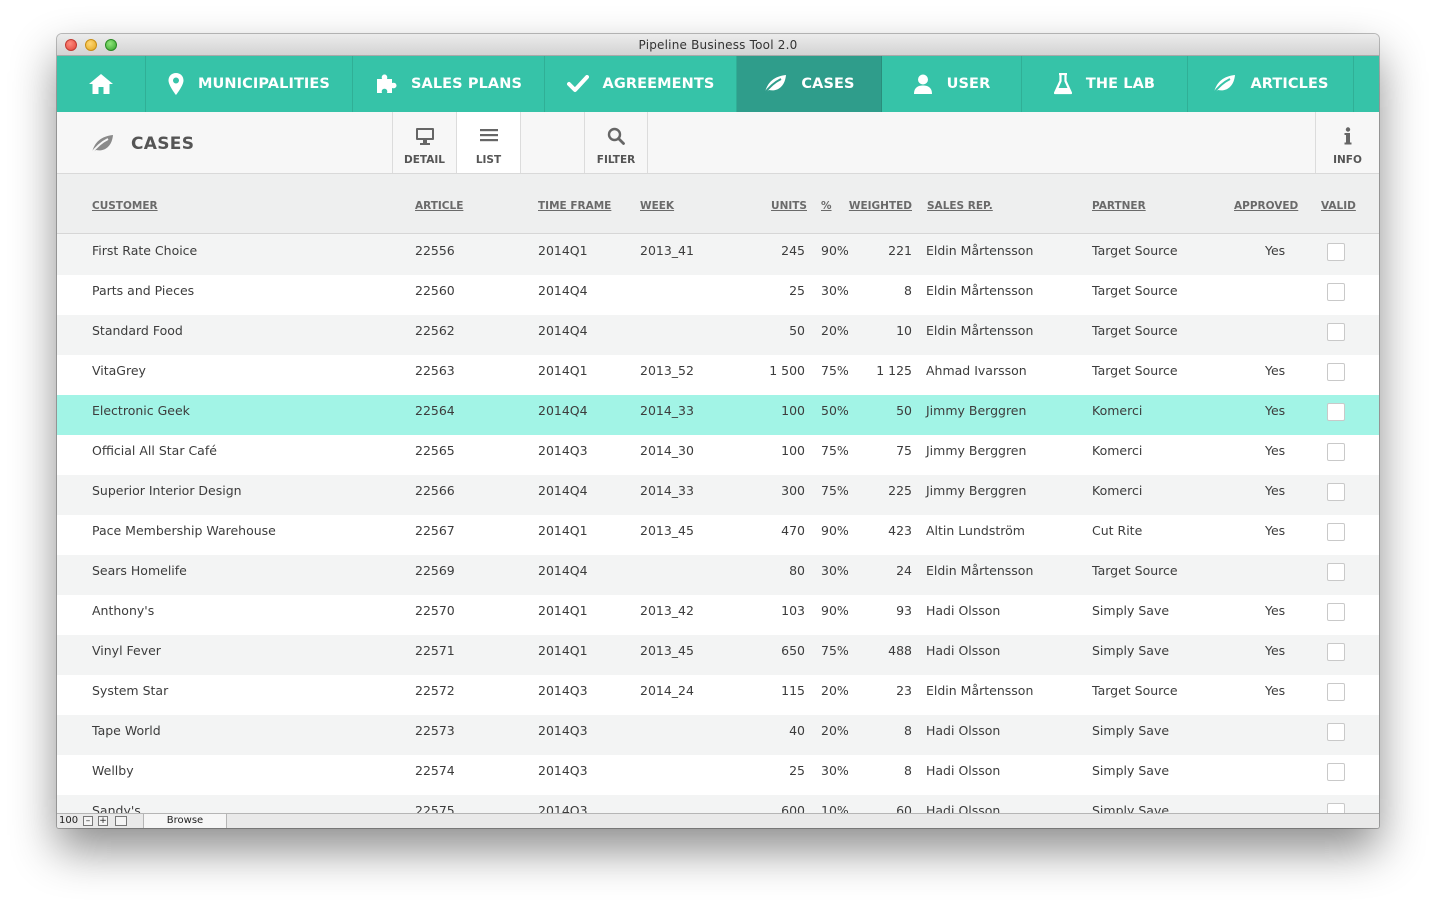 This screenshot has height=907, width=1436. Describe the element at coordinates (563, 690) in the screenshot. I see `cell-time-frame: 2014Q3` at that location.